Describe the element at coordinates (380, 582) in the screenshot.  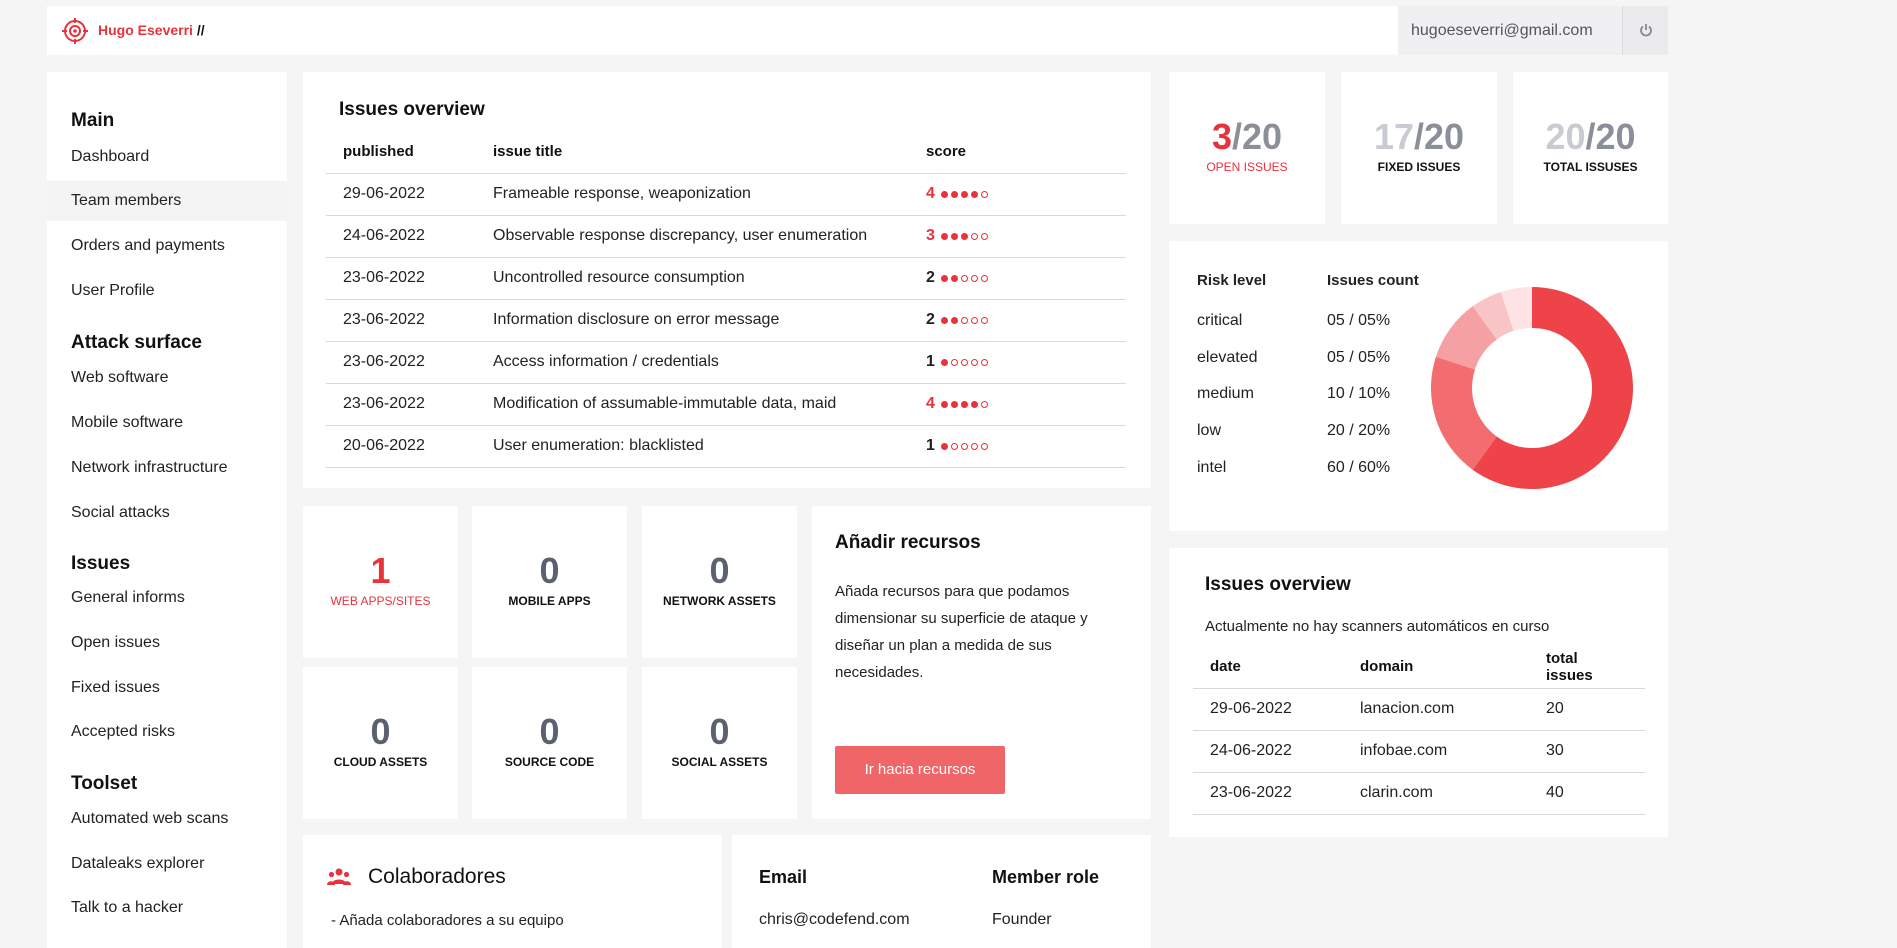
I see `asset-card-web-apps: 1 WEB APPS/SITES` at that location.